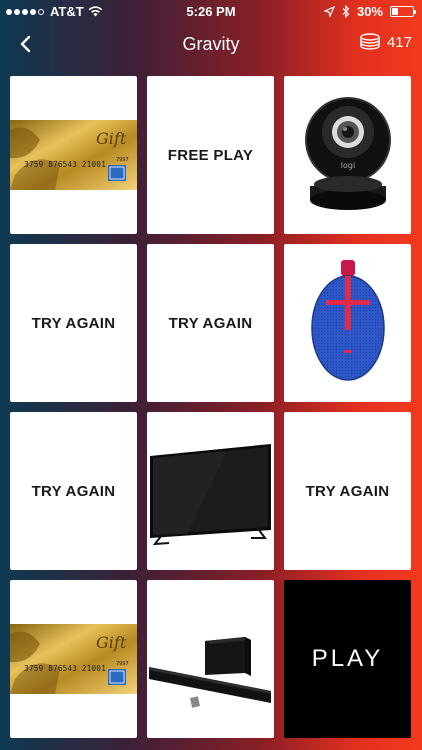 Image resolution: width=422 pixels, height=750 pixels. Describe the element at coordinates (210, 495) in the screenshot. I see `television-image` at that location.